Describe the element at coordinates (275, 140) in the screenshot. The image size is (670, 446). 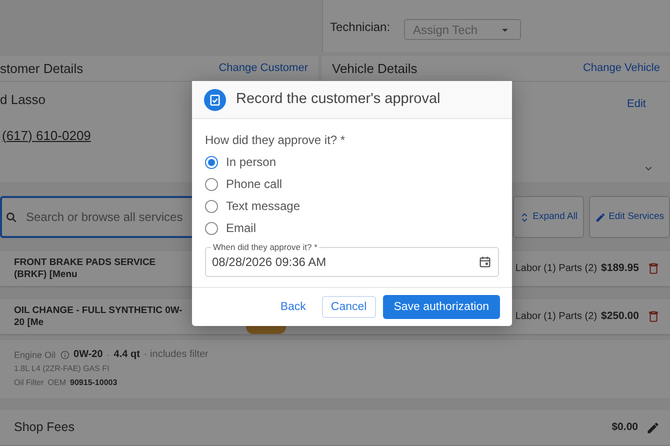
I see `question-label: How did they approve it? *` at that location.